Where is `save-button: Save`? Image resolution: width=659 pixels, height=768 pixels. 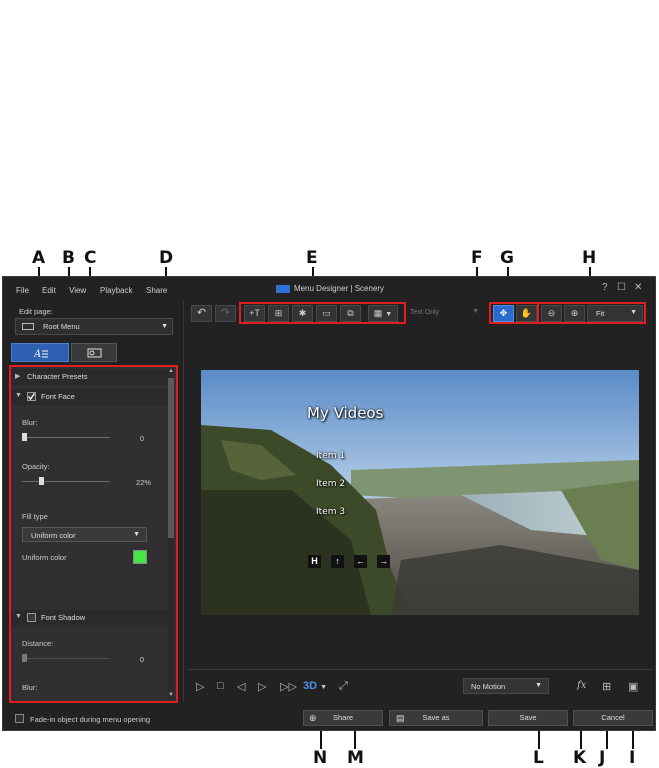 save-button: Save is located at coordinates (528, 718).